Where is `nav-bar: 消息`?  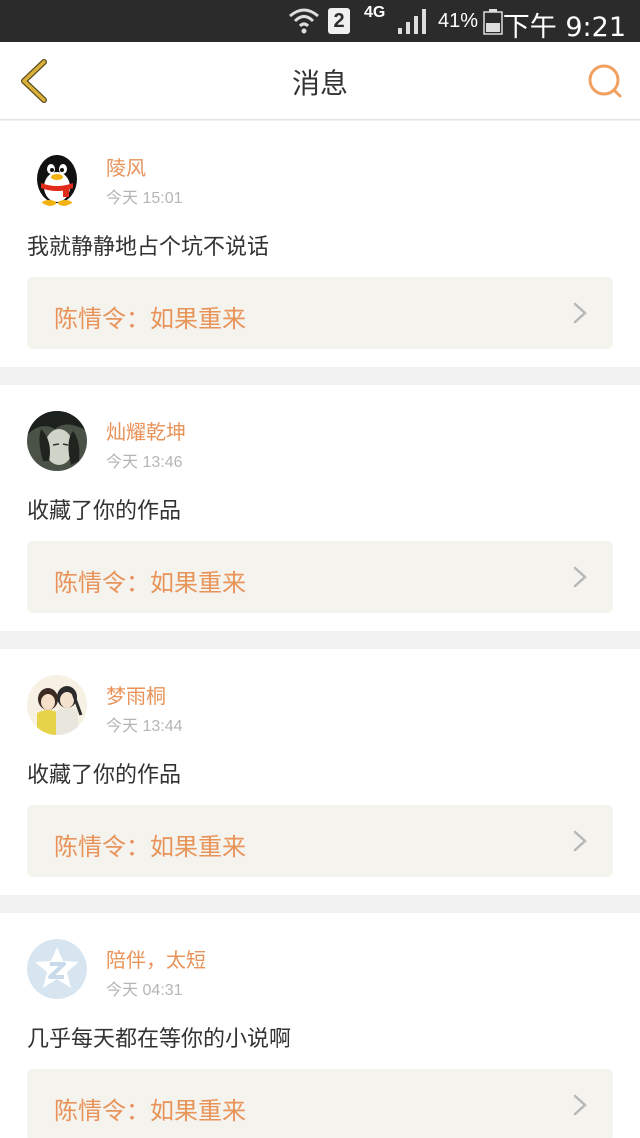
nav-bar: 消息 is located at coordinates (320, 81).